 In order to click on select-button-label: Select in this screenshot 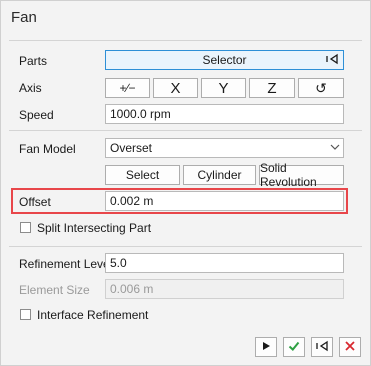, I will do `click(142, 175)`.